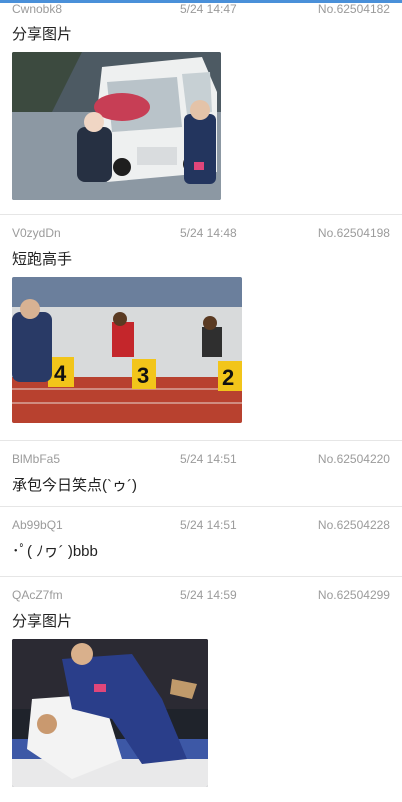  I want to click on post-number: No.62504299, so click(354, 595).